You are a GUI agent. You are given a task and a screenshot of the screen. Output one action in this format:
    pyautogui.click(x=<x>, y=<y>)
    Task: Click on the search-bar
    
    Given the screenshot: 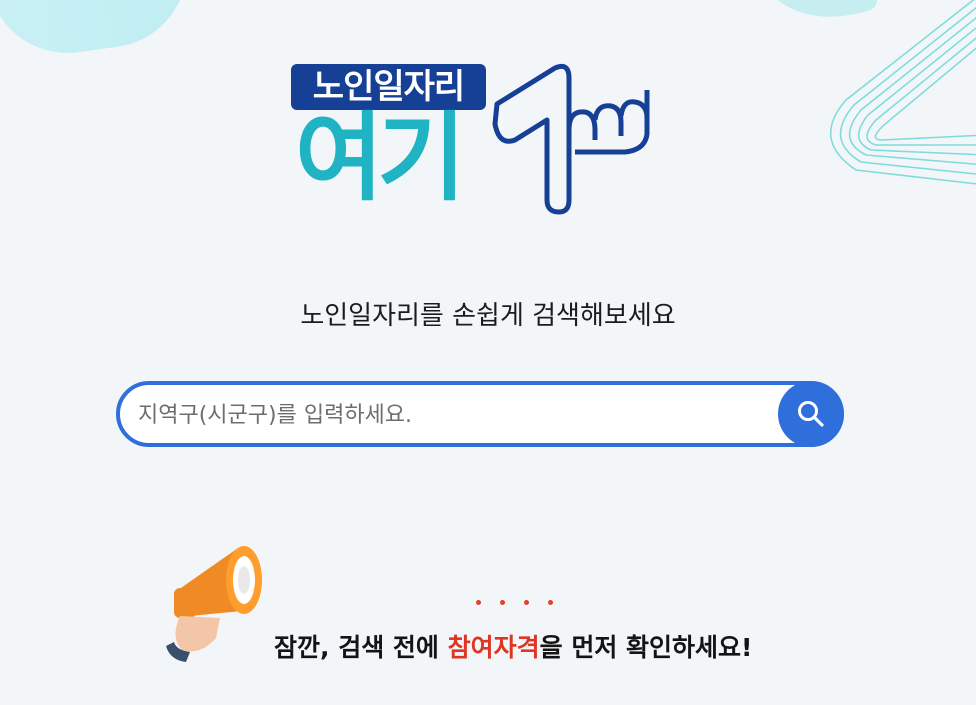 What is the action you would take?
    pyautogui.click(x=480, y=414)
    